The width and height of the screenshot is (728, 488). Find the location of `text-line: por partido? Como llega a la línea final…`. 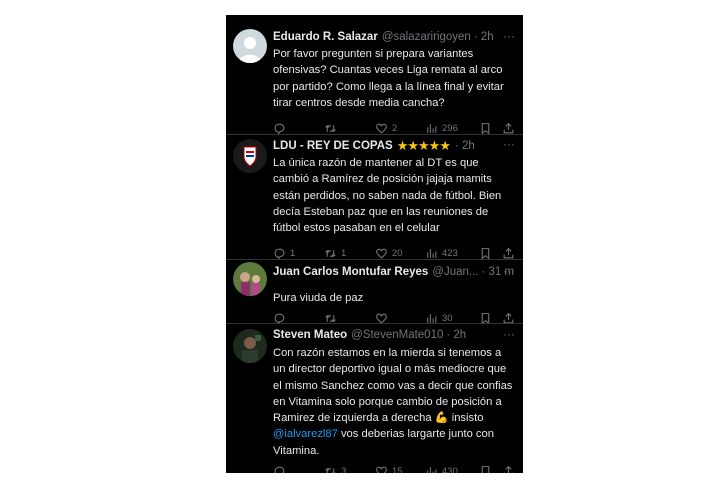

text-line: por partido? Como llega a la línea final… is located at coordinates (388, 86).